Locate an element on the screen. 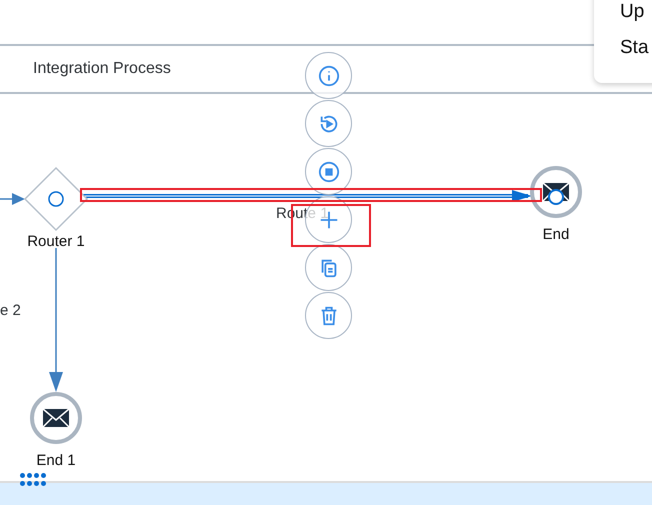 The width and height of the screenshot is (652, 505). resize-handle is located at coordinates (32, 479).